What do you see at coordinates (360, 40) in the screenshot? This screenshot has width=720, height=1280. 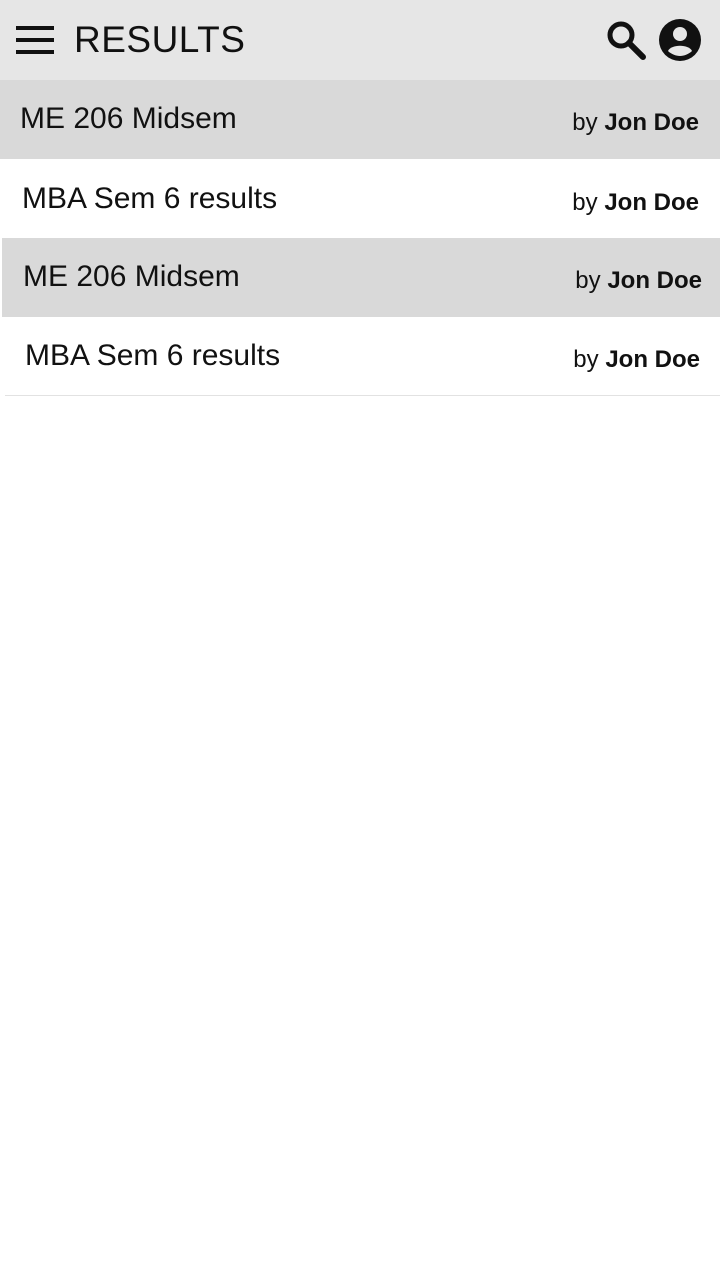 I see `top-app-bar: RESULTS` at bounding box center [360, 40].